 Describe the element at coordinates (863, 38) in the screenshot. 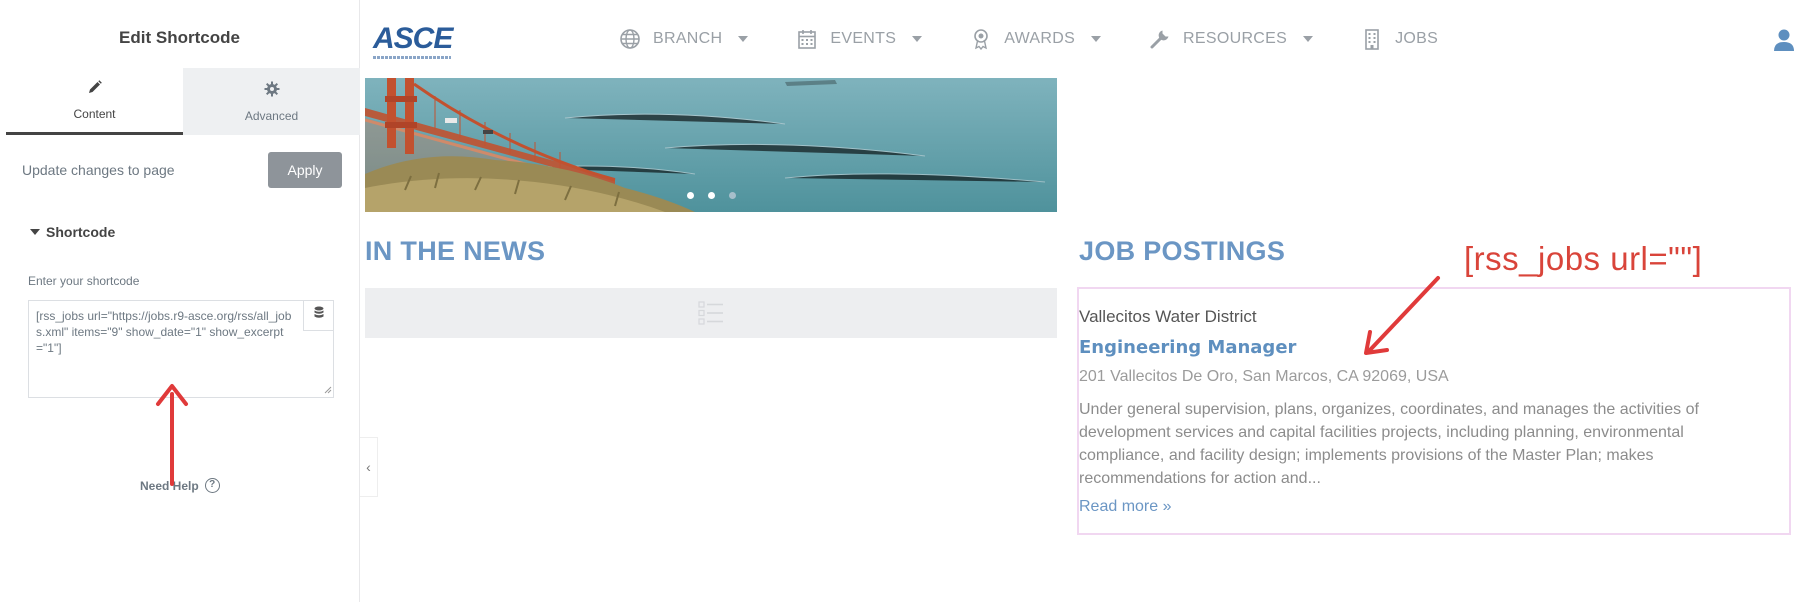

I see `nav-label-events: EVENTS` at that location.